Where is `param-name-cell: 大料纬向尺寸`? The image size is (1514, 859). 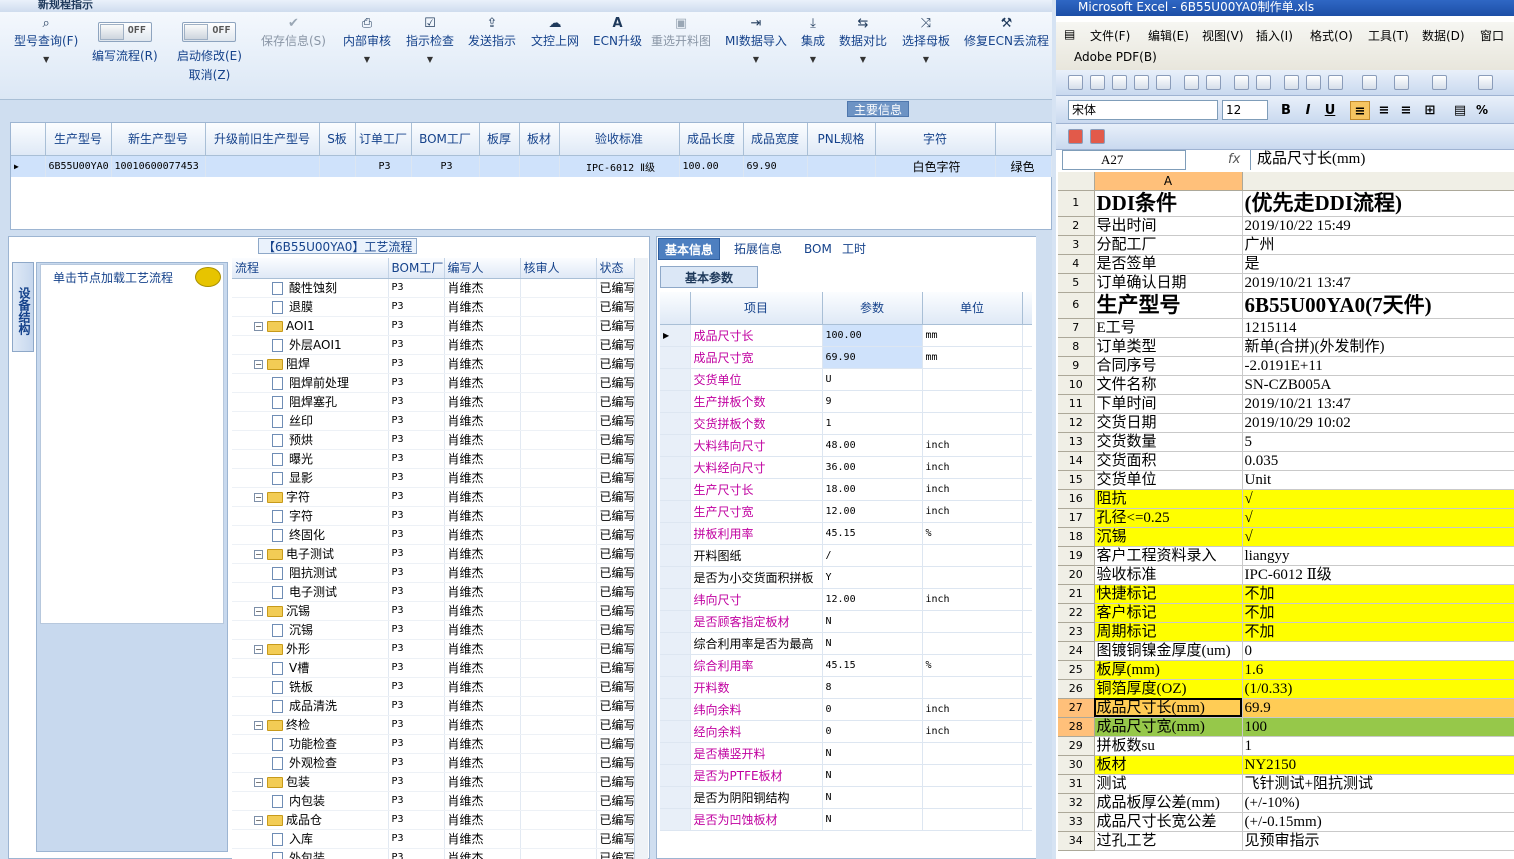
param-name-cell: 大料纬向尺寸 is located at coordinates (756, 445).